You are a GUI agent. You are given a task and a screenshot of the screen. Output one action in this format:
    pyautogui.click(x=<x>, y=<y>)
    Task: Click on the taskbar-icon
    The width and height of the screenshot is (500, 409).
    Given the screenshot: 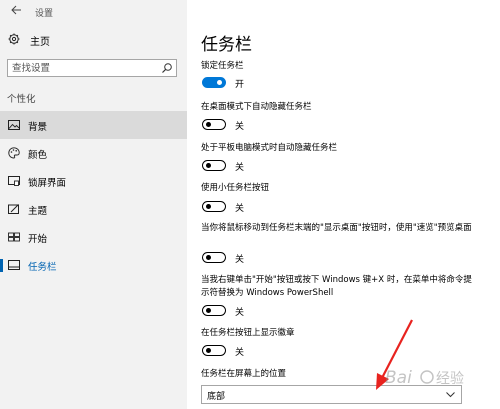 What is the action you would take?
    pyautogui.click(x=14, y=265)
    